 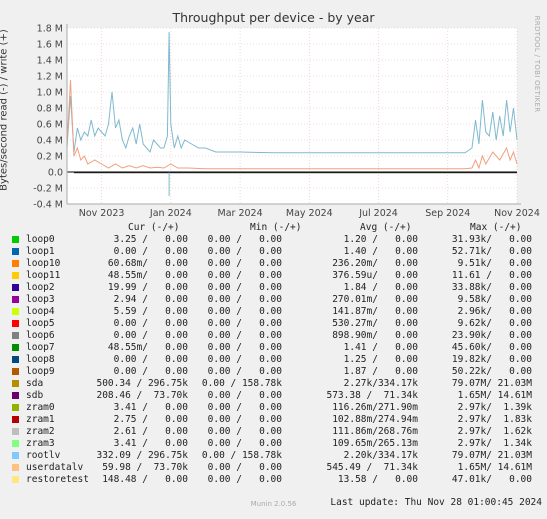 What do you see at coordinates (40, 239) in the screenshot?
I see `legend-name: loop0` at bounding box center [40, 239].